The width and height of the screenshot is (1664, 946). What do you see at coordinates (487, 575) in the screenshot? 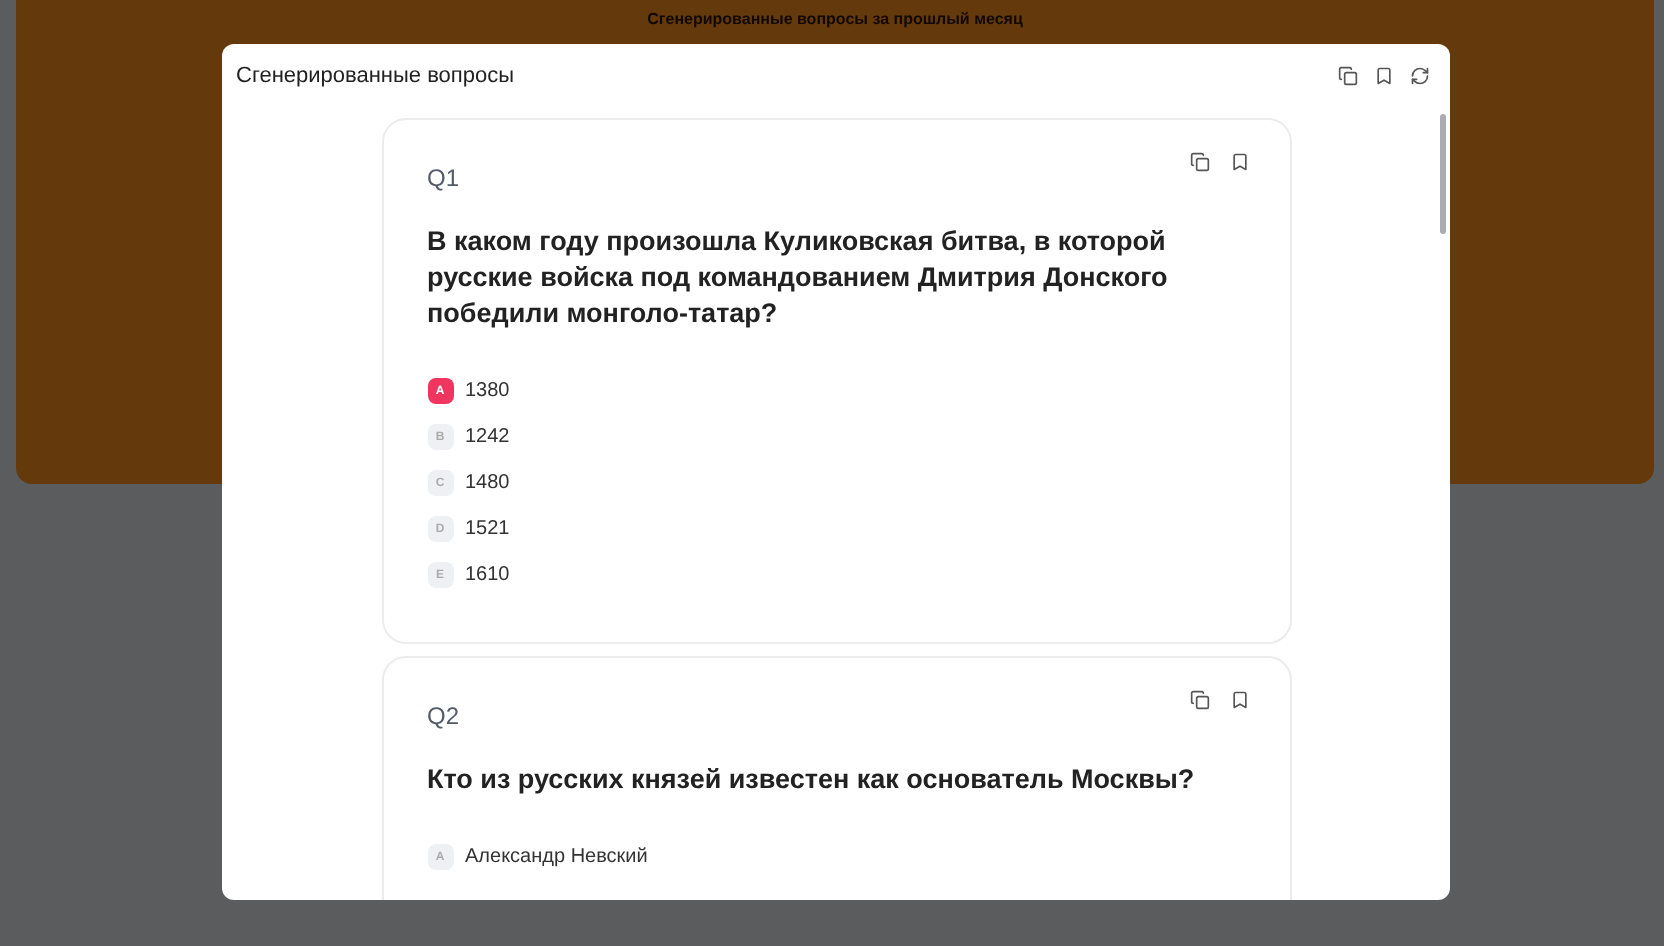
I see `option-text: 1610` at bounding box center [487, 575].